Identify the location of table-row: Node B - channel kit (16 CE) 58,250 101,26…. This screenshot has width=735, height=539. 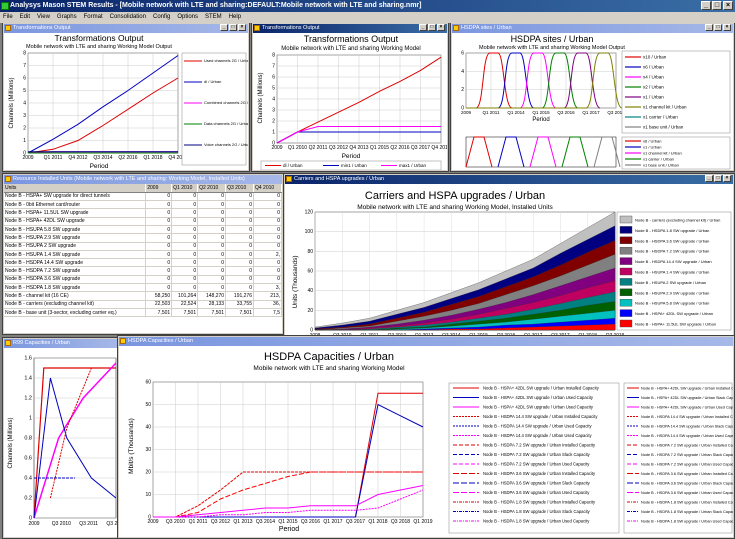
(143, 296).